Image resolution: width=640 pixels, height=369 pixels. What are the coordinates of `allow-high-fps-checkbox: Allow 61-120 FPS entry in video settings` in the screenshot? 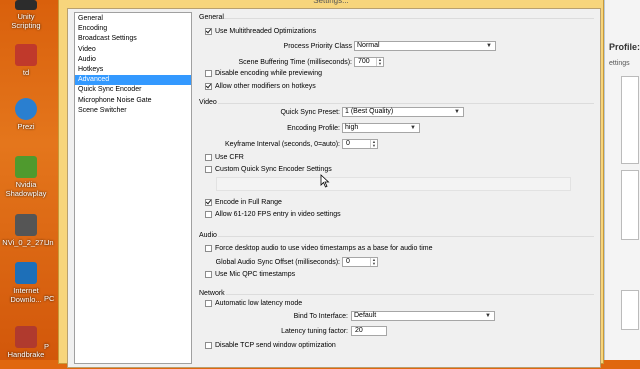 It's located at (273, 214).